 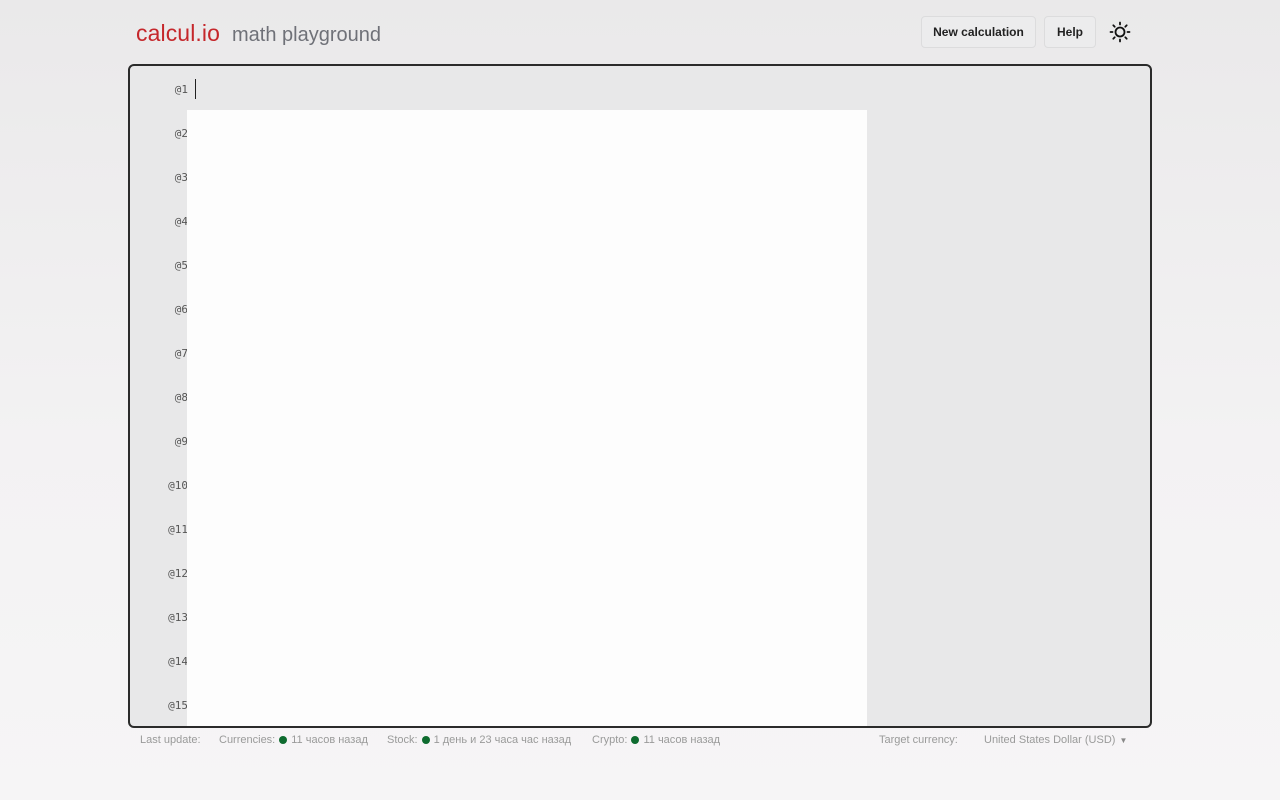 What do you see at coordinates (329, 740) in the screenshot?
I see `currencies-value: 11 часов назад` at bounding box center [329, 740].